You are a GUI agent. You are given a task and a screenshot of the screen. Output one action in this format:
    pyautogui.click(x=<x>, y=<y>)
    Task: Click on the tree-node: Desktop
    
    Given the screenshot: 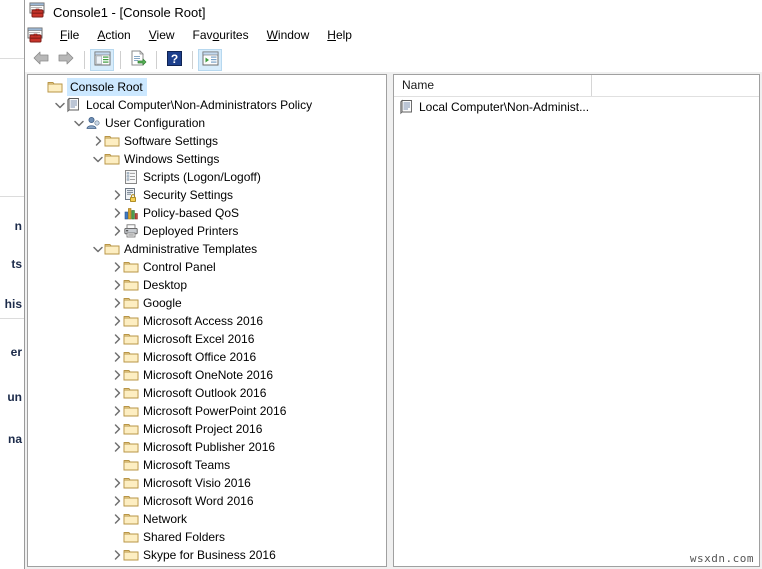 What is the action you would take?
    pyautogui.click(x=207, y=285)
    